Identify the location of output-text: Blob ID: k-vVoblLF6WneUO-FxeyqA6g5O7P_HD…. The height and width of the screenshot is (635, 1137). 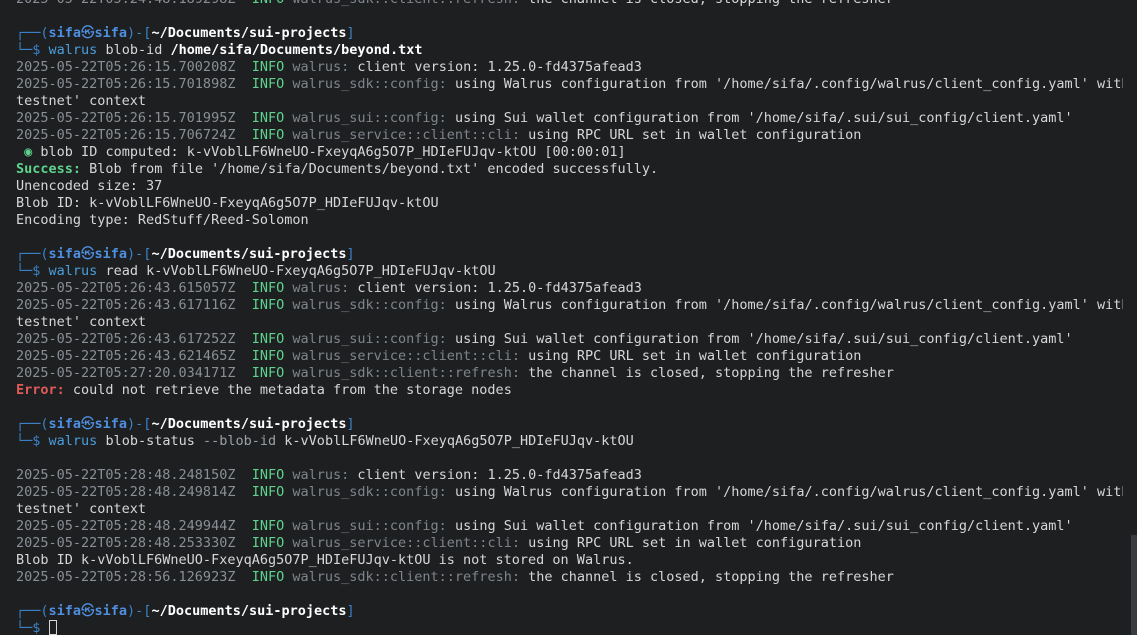
(227, 203).